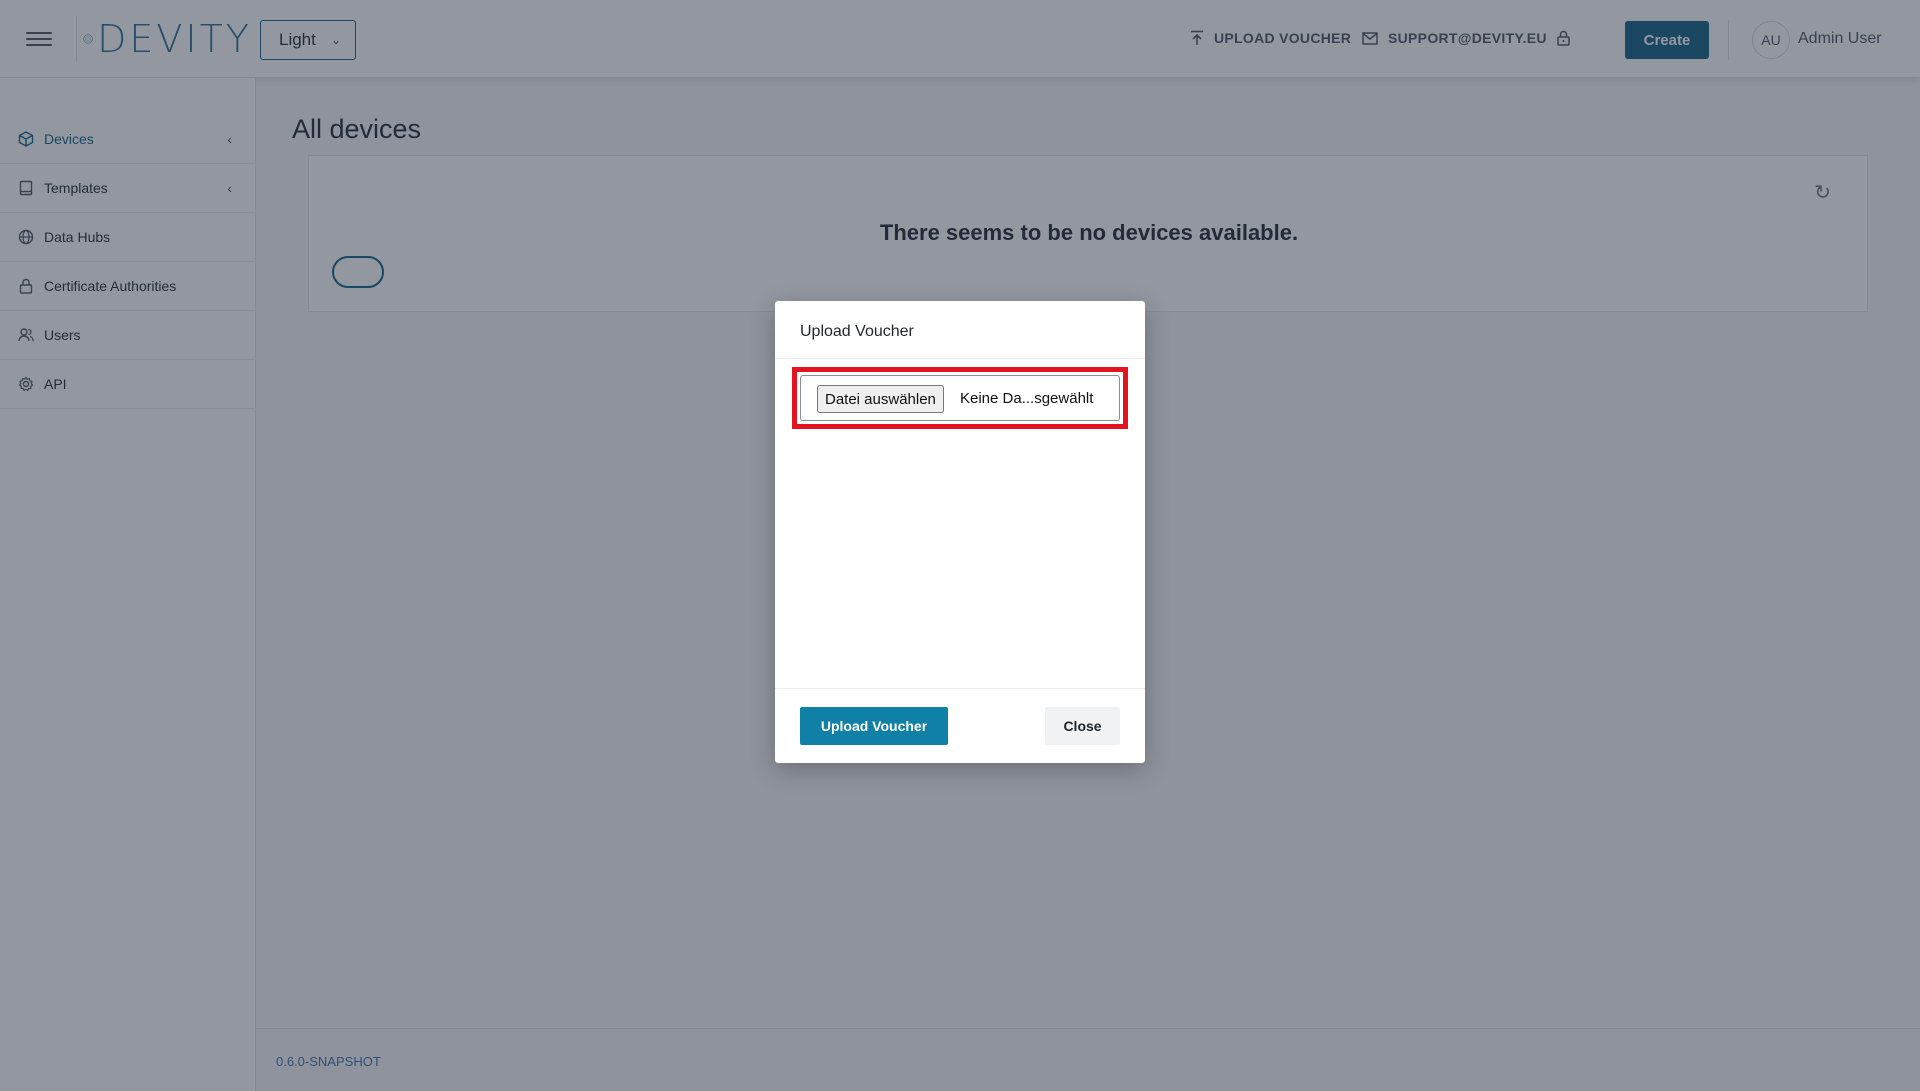 The image size is (1920, 1091). I want to click on file-input: Datei auswählen Keine Da...sgewählt, so click(960, 398).